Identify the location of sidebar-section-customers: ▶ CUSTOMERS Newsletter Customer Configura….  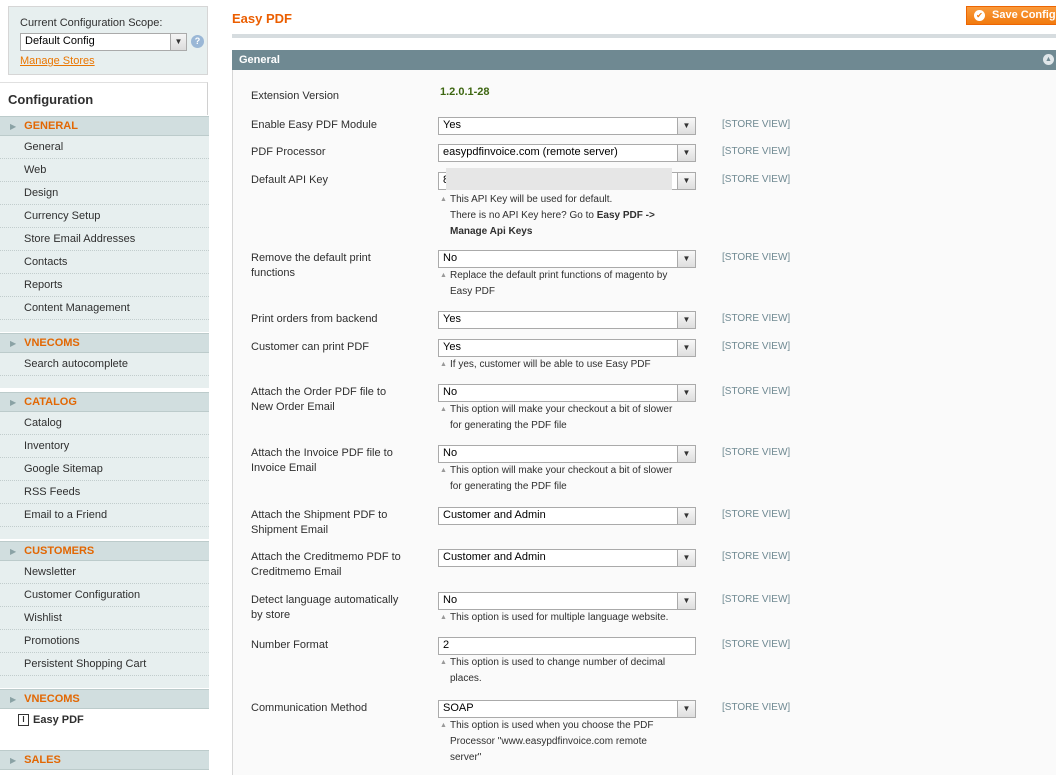
(104, 614).